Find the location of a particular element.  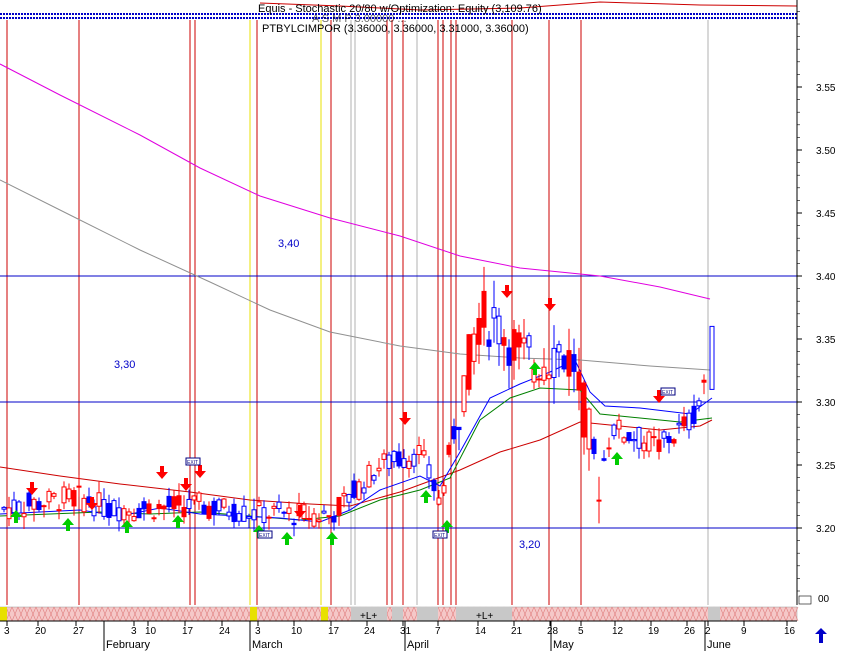

buy-arrow-icon is located at coordinates (617, 458).